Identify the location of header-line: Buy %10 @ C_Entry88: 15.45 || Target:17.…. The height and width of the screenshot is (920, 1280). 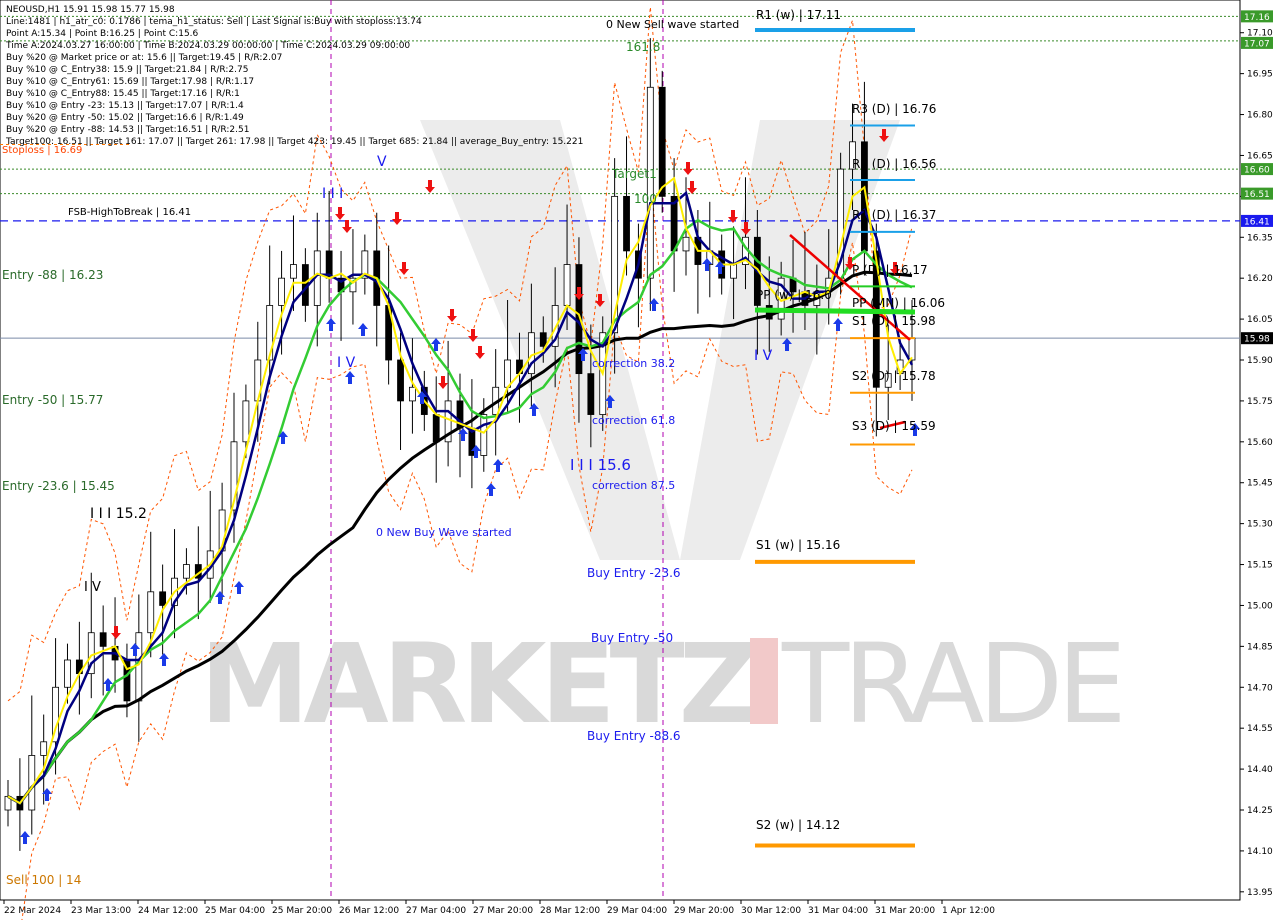
(123, 94).